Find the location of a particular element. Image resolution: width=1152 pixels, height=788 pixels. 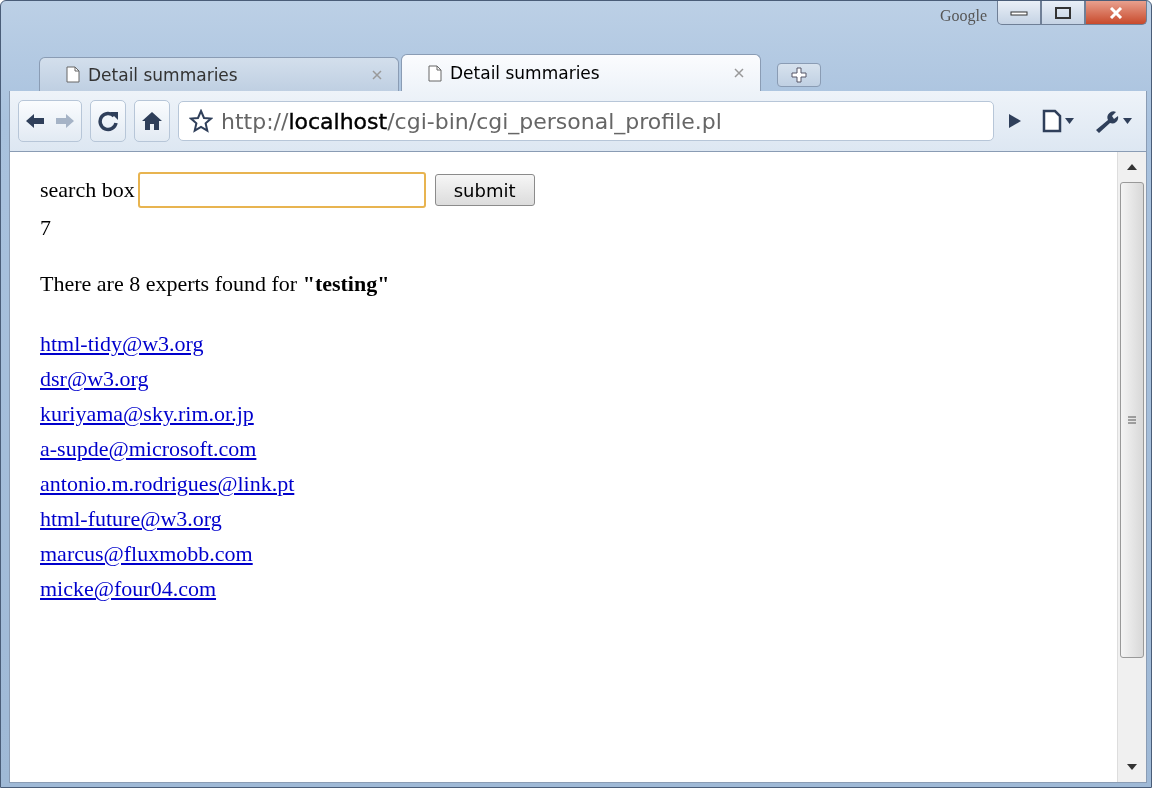

reload-icon is located at coordinates (108, 121).